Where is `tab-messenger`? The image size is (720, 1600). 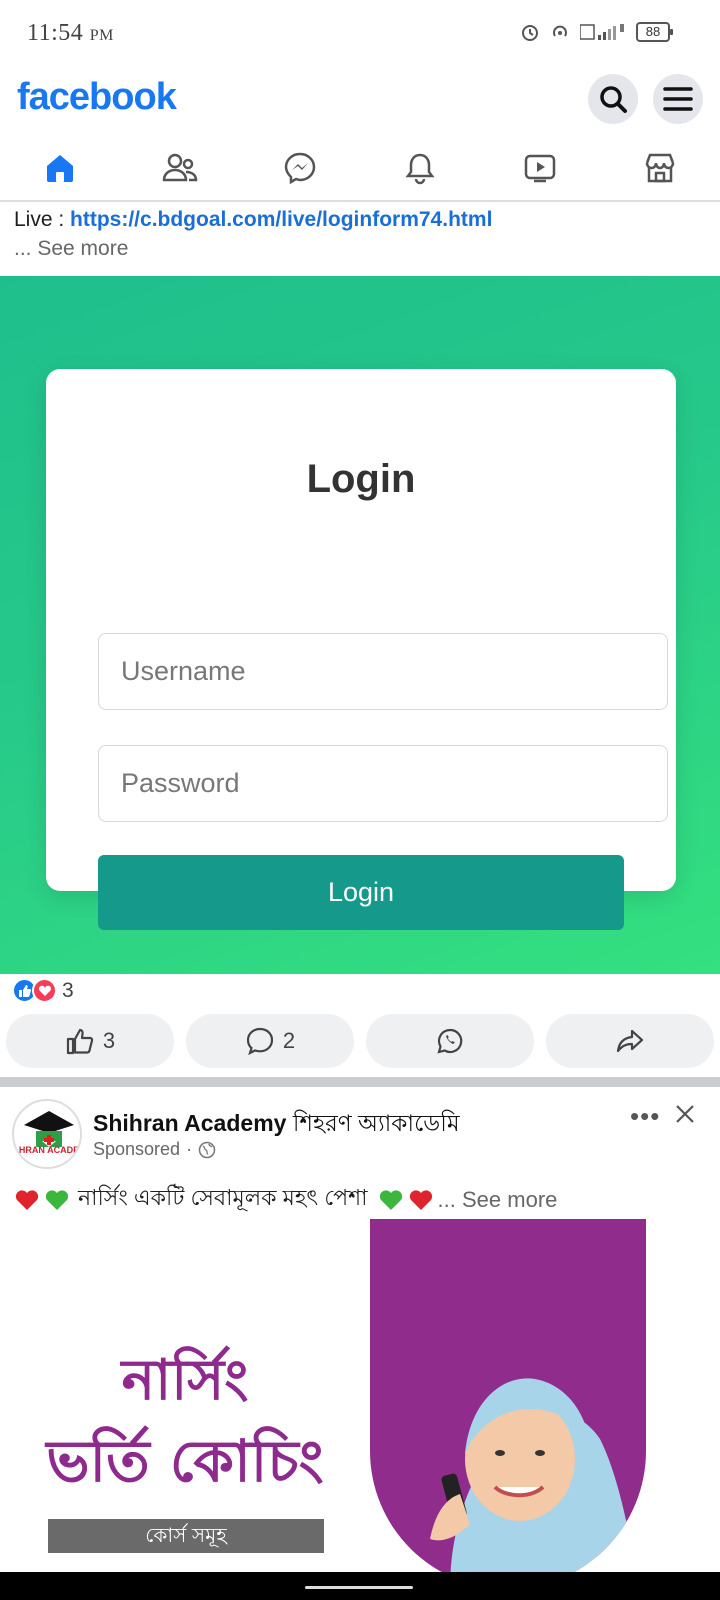 tab-messenger is located at coordinates (300, 168).